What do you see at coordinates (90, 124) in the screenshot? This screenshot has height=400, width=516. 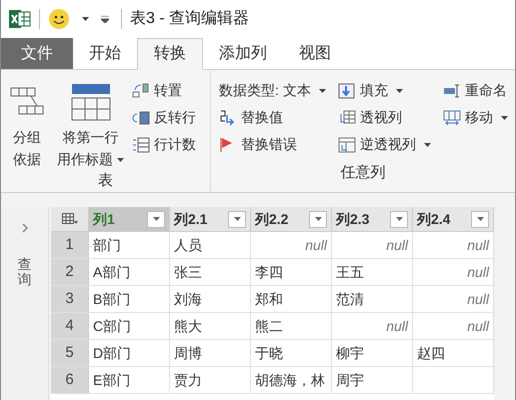 I see `large-ribbon-button: 将第一行 用作标题` at bounding box center [90, 124].